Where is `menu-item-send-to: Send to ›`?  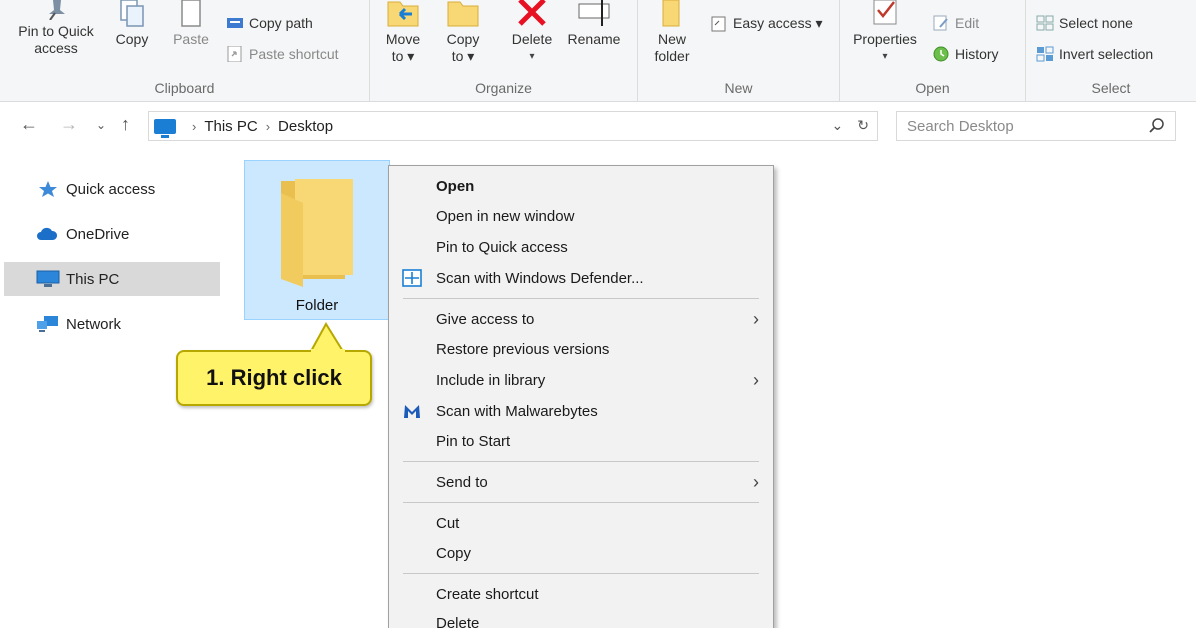 menu-item-send-to: Send to › is located at coordinates (581, 482).